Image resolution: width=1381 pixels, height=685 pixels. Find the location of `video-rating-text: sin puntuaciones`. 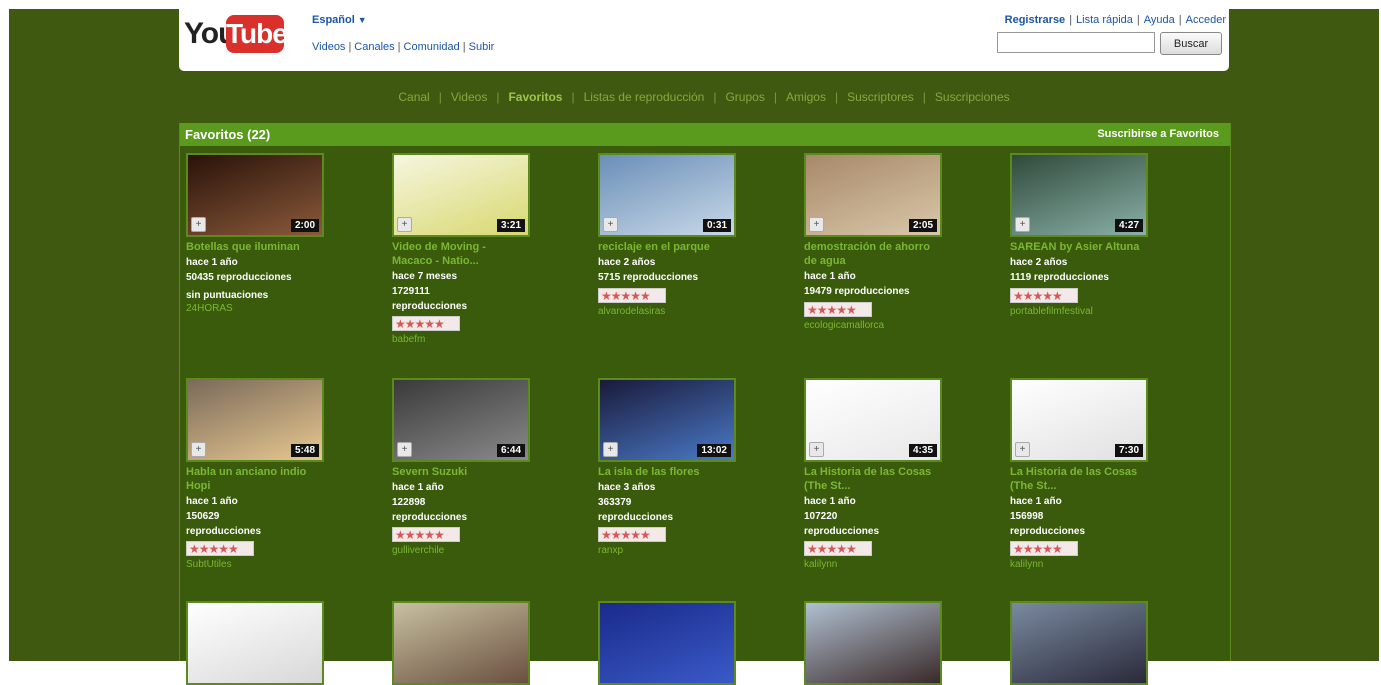

video-rating-text: sin puntuaciones is located at coordinates (227, 295).